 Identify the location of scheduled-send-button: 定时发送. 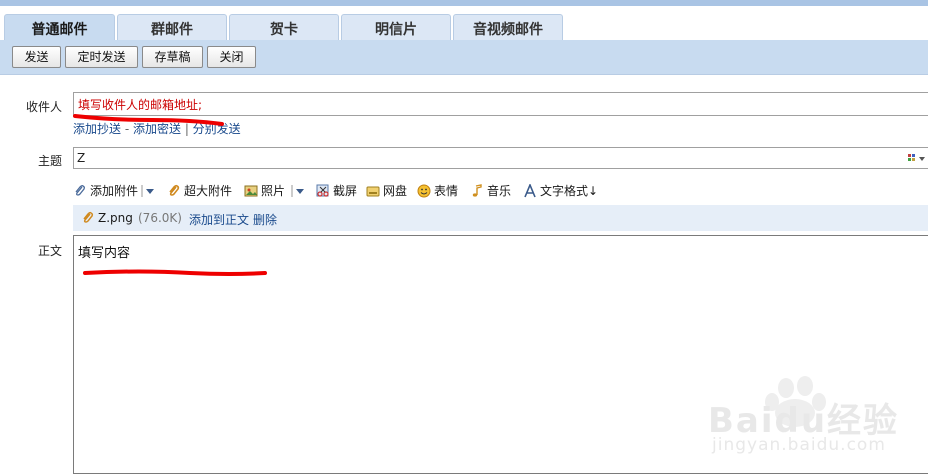
(101, 57).